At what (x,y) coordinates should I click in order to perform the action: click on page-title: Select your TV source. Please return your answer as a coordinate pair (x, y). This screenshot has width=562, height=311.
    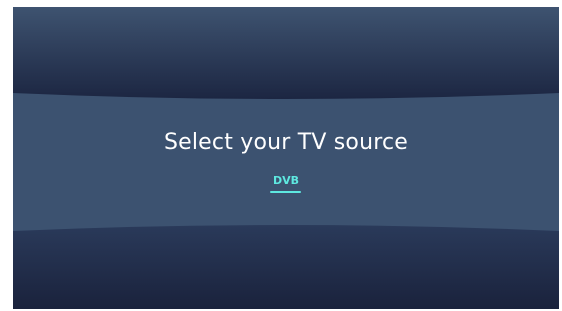
    Looking at the image, I should click on (286, 142).